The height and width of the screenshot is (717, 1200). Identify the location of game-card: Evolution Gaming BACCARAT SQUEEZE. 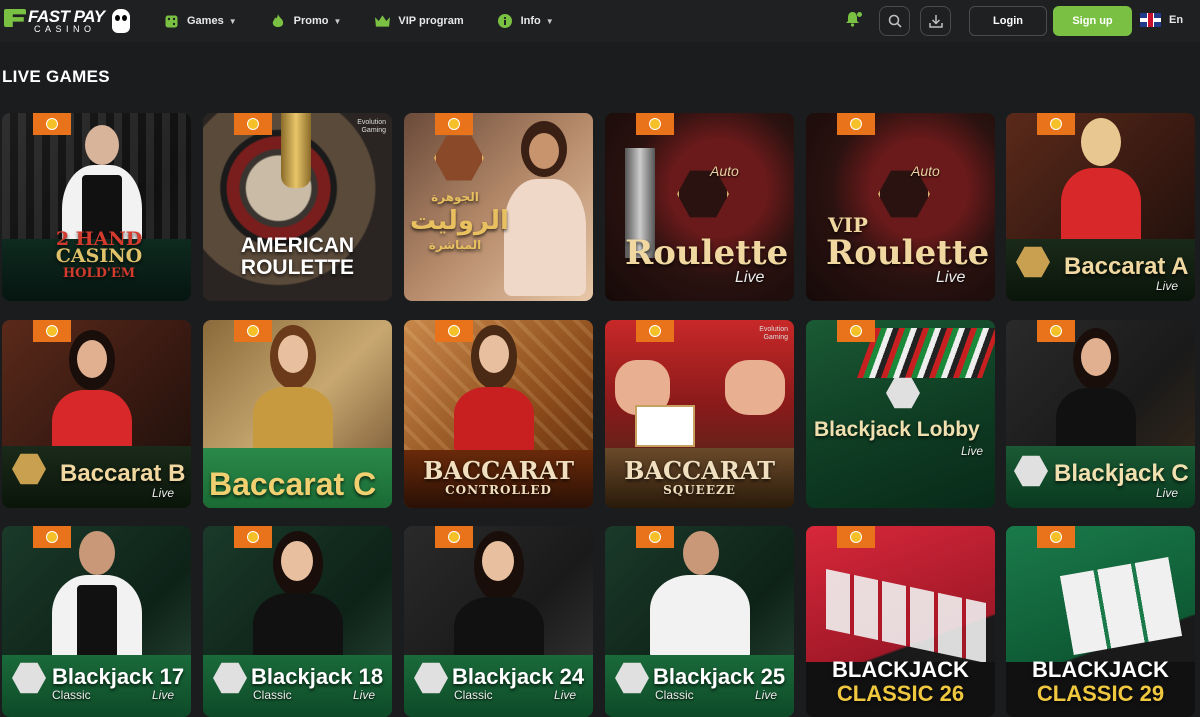
(699, 414).